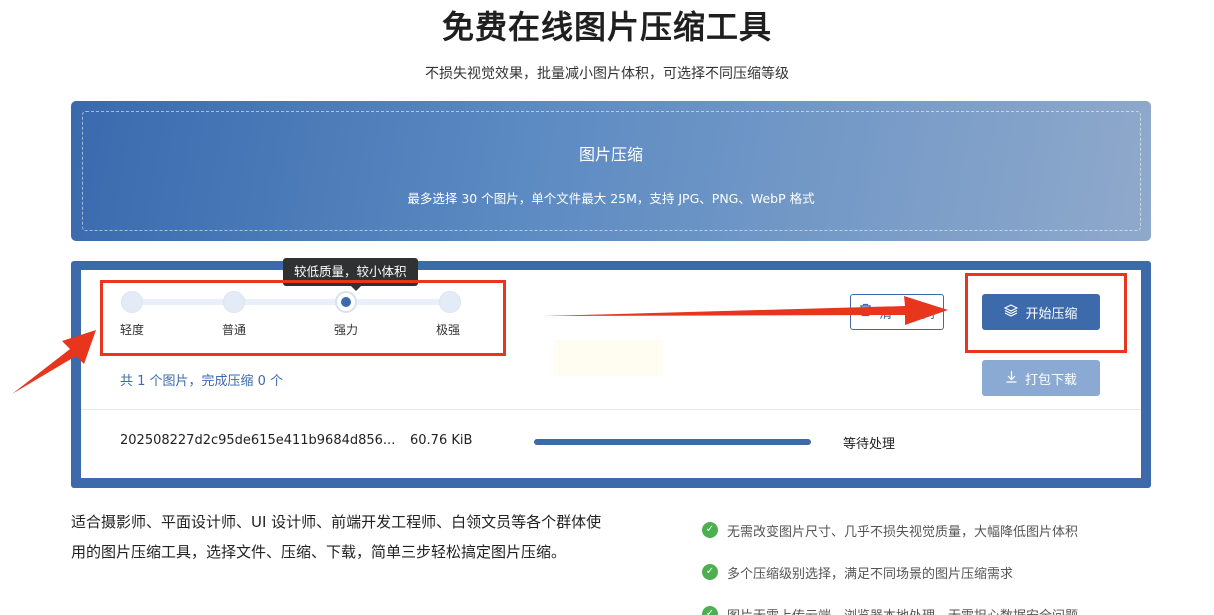 The height and width of the screenshot is (615, 1214). I want to click on feature-text: 多个压缩级别选择，满足不同场景的图片压缩需求, so click(870, 574).